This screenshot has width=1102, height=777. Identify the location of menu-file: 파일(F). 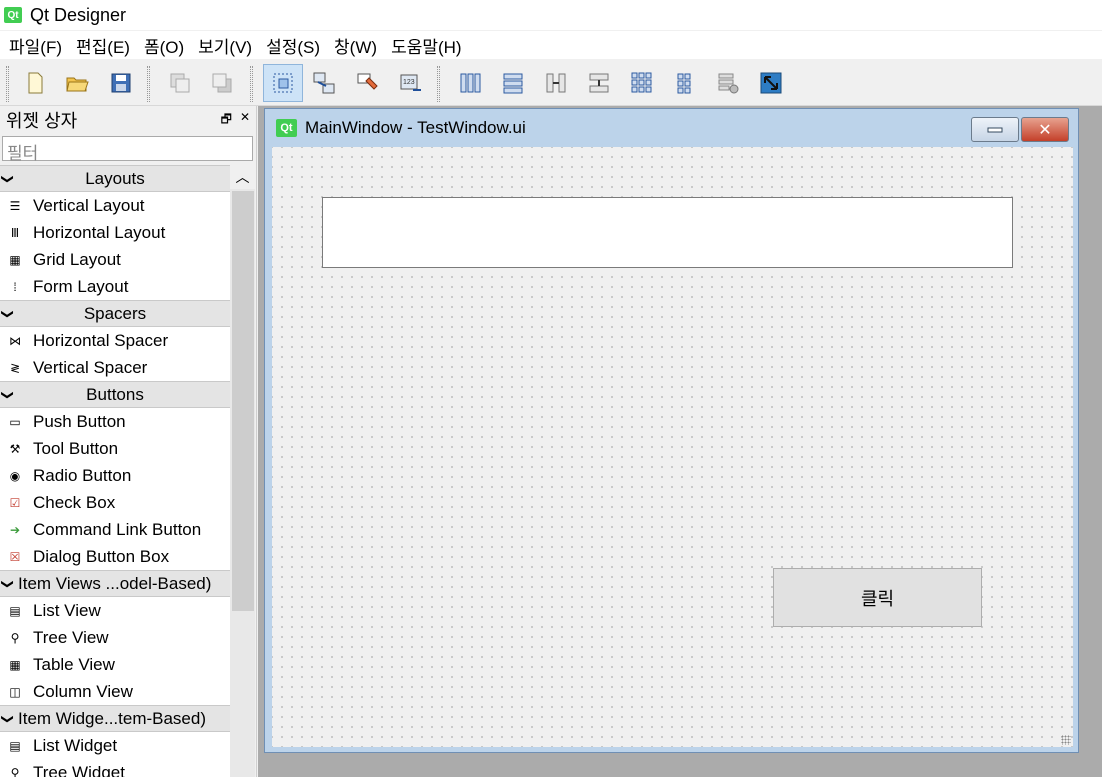
(35, 45).